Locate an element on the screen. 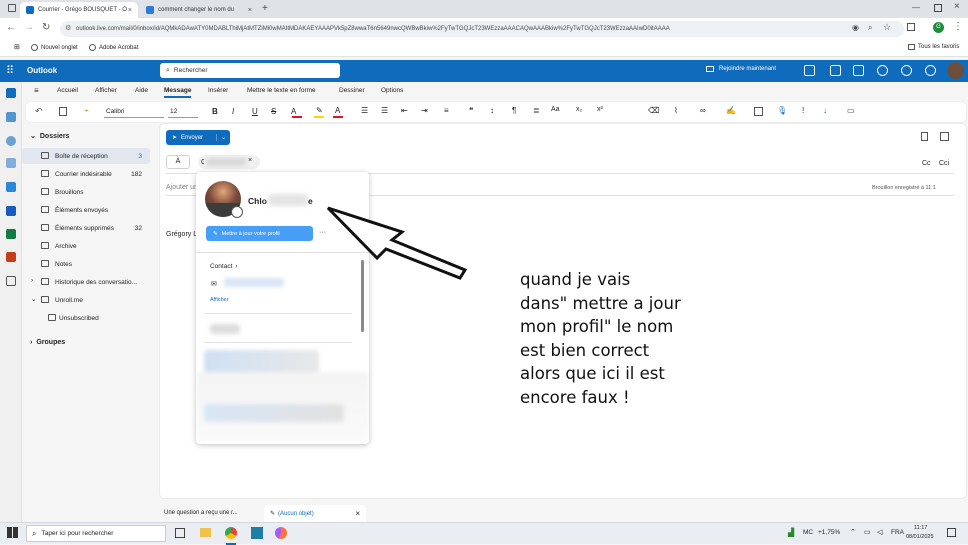 The height and width of the screenshot is (545, 968). lightbulb-icon is located at coordinates (930, 70).